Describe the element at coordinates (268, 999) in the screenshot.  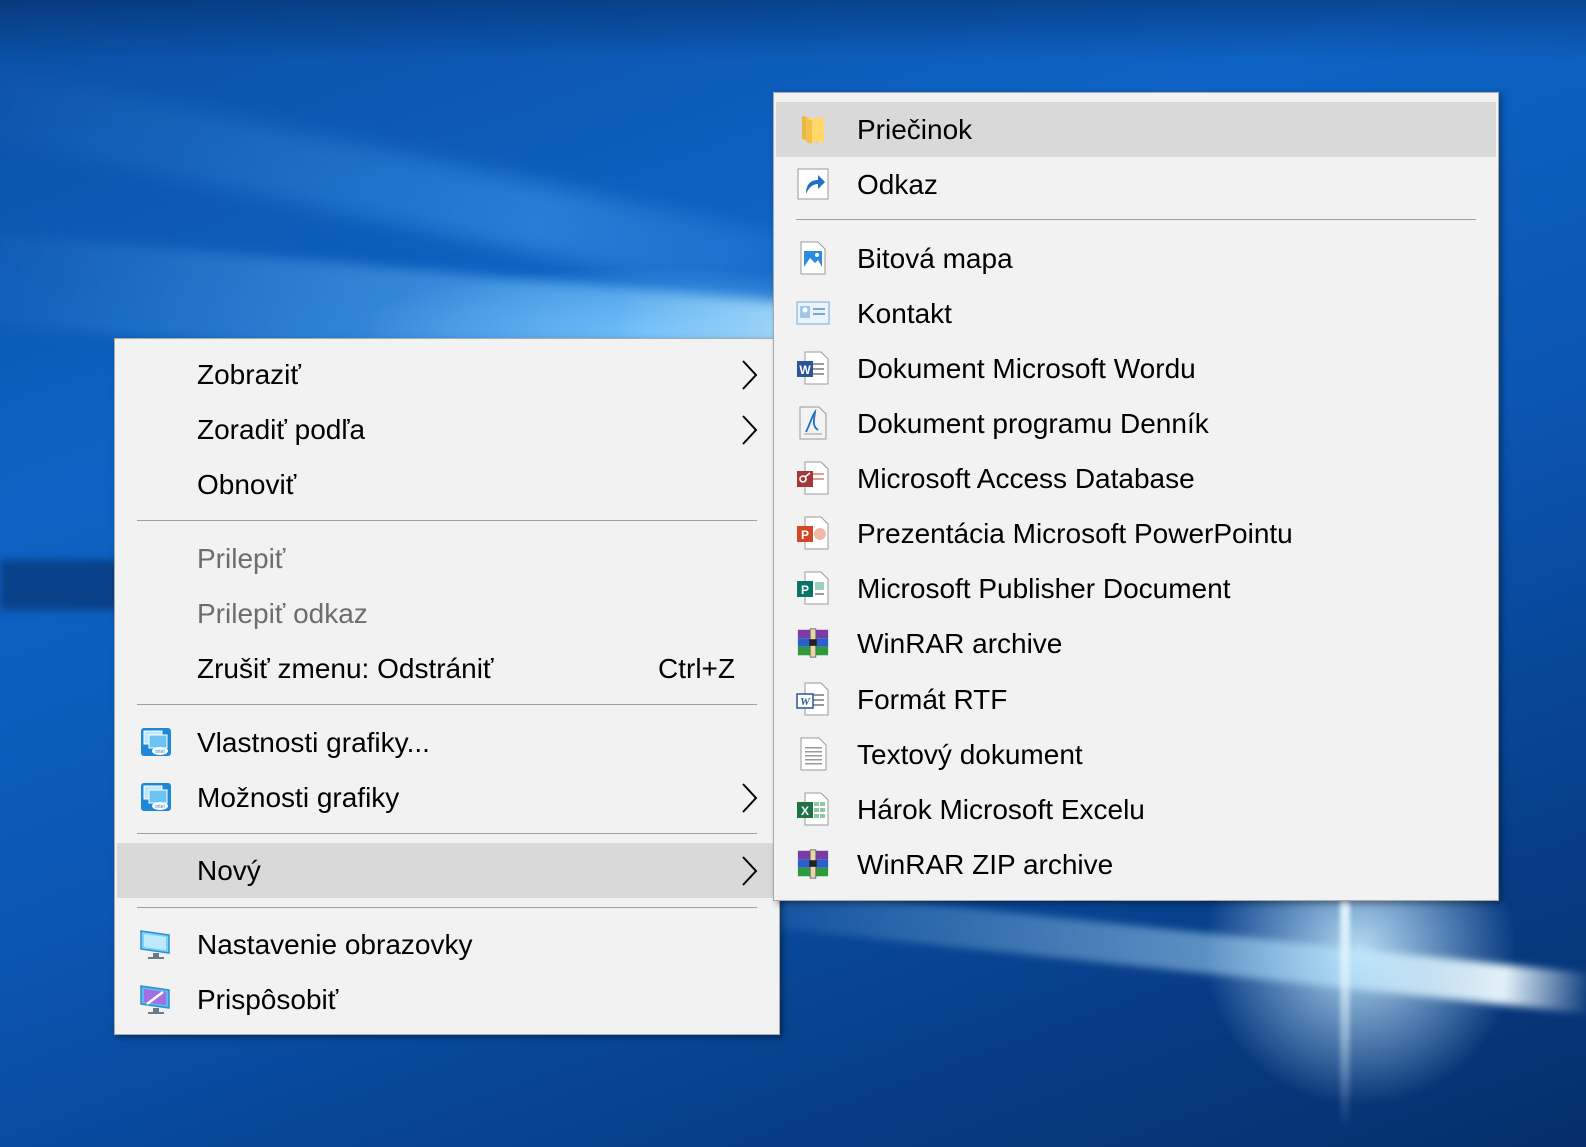
I see `menu-item-label: Prispôsobiť` at that location.